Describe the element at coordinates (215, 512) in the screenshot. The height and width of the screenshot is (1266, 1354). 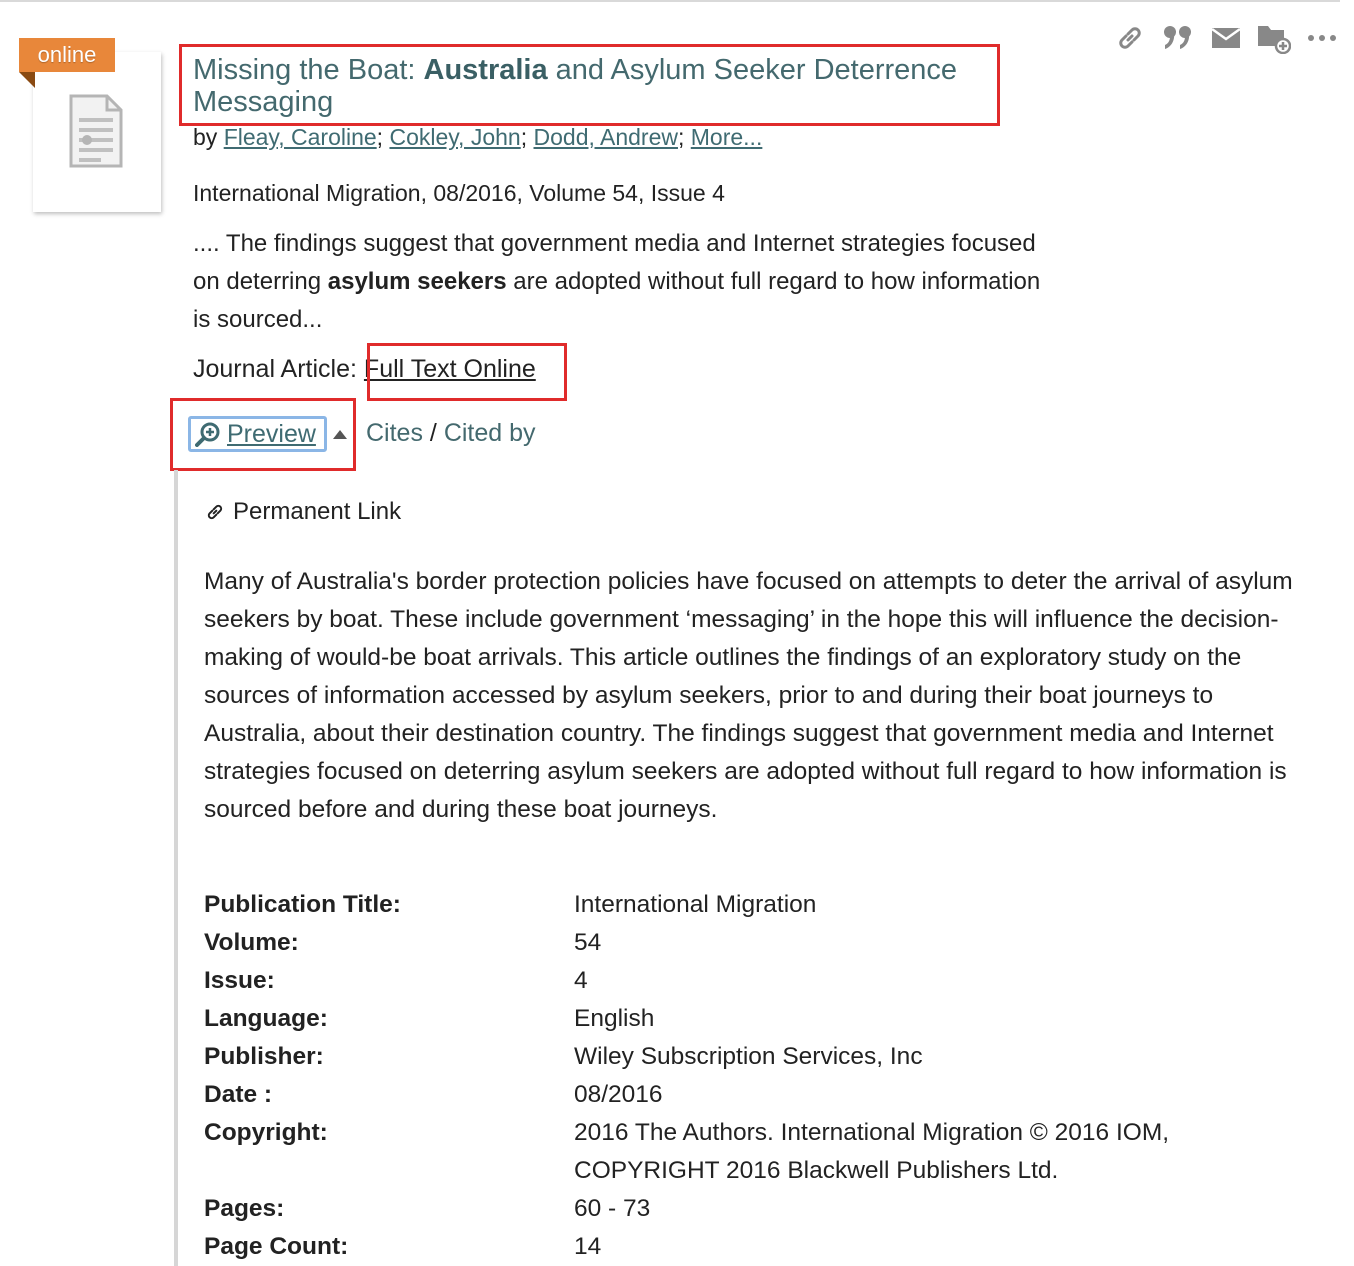
I see `link-icon` at that location.